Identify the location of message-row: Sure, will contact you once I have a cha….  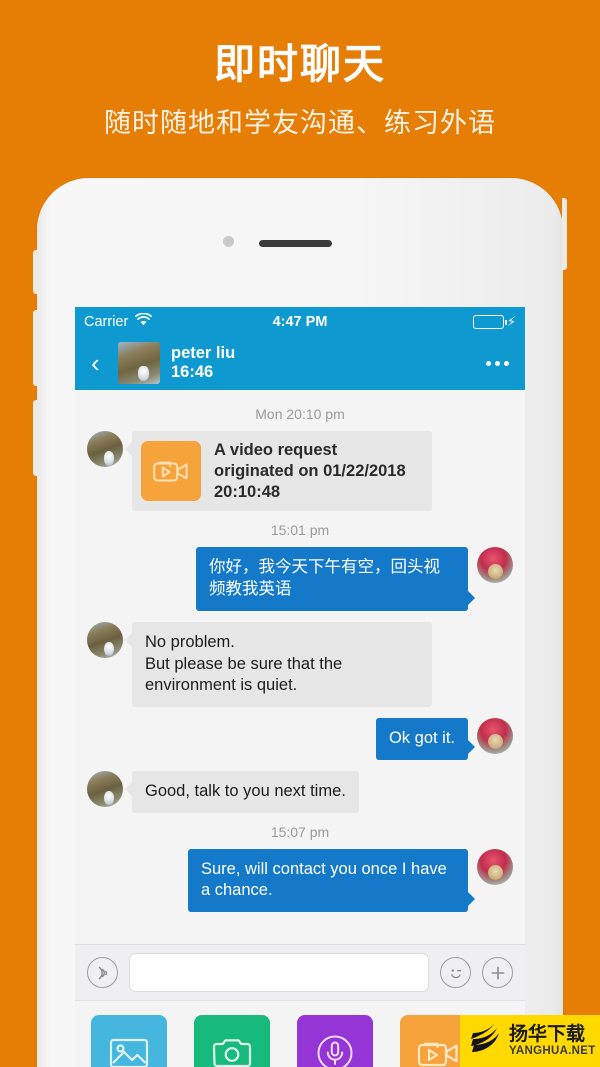
(300, 880).